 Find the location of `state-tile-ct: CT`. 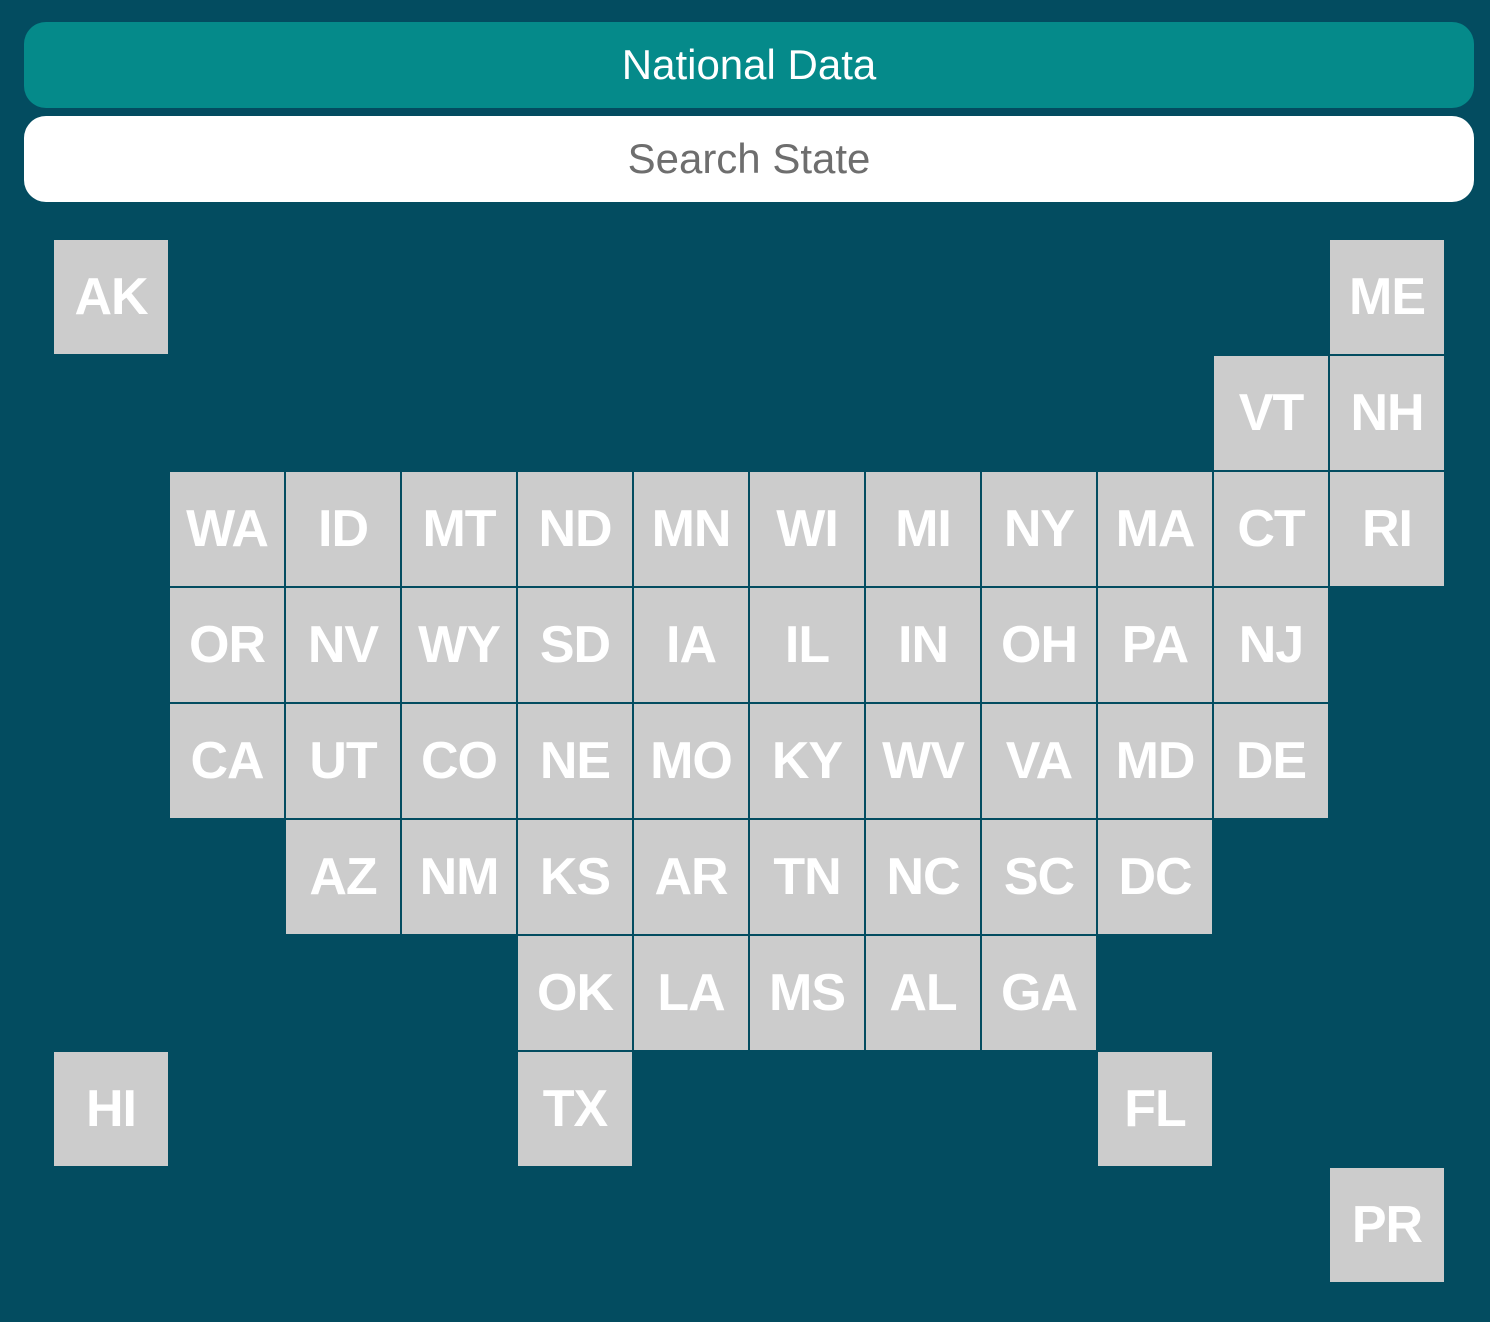

state-tile-ct: CT is located at coordinates (1271, 529).